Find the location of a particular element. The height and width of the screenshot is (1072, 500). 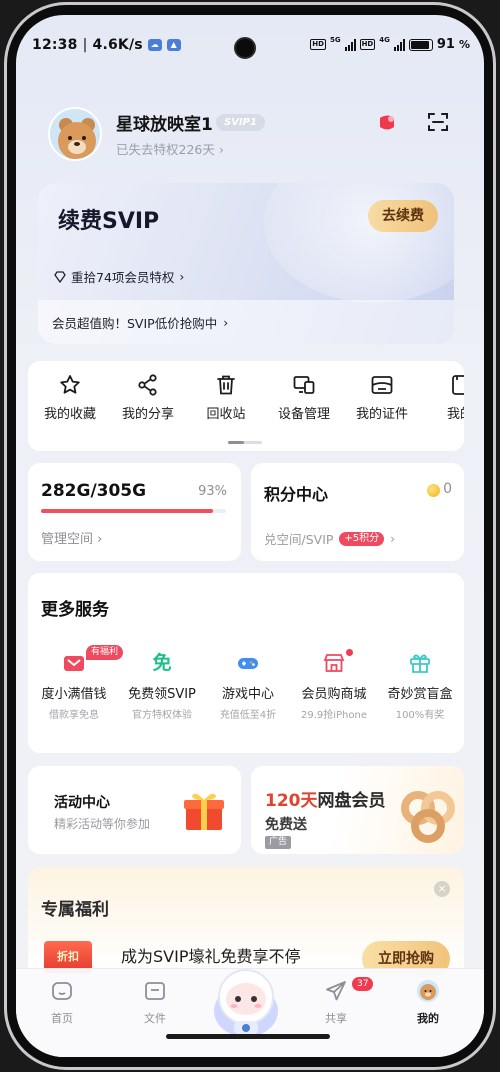

service-sub: 借款享免息 is located at coordinates (74, 715).